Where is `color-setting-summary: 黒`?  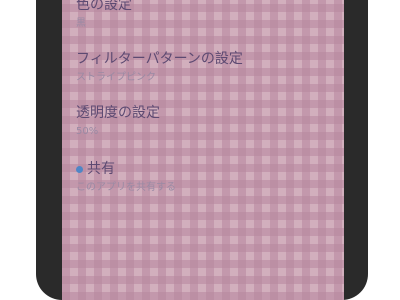
color-setting-summary: 黒 is located at coordinates (81, 23).